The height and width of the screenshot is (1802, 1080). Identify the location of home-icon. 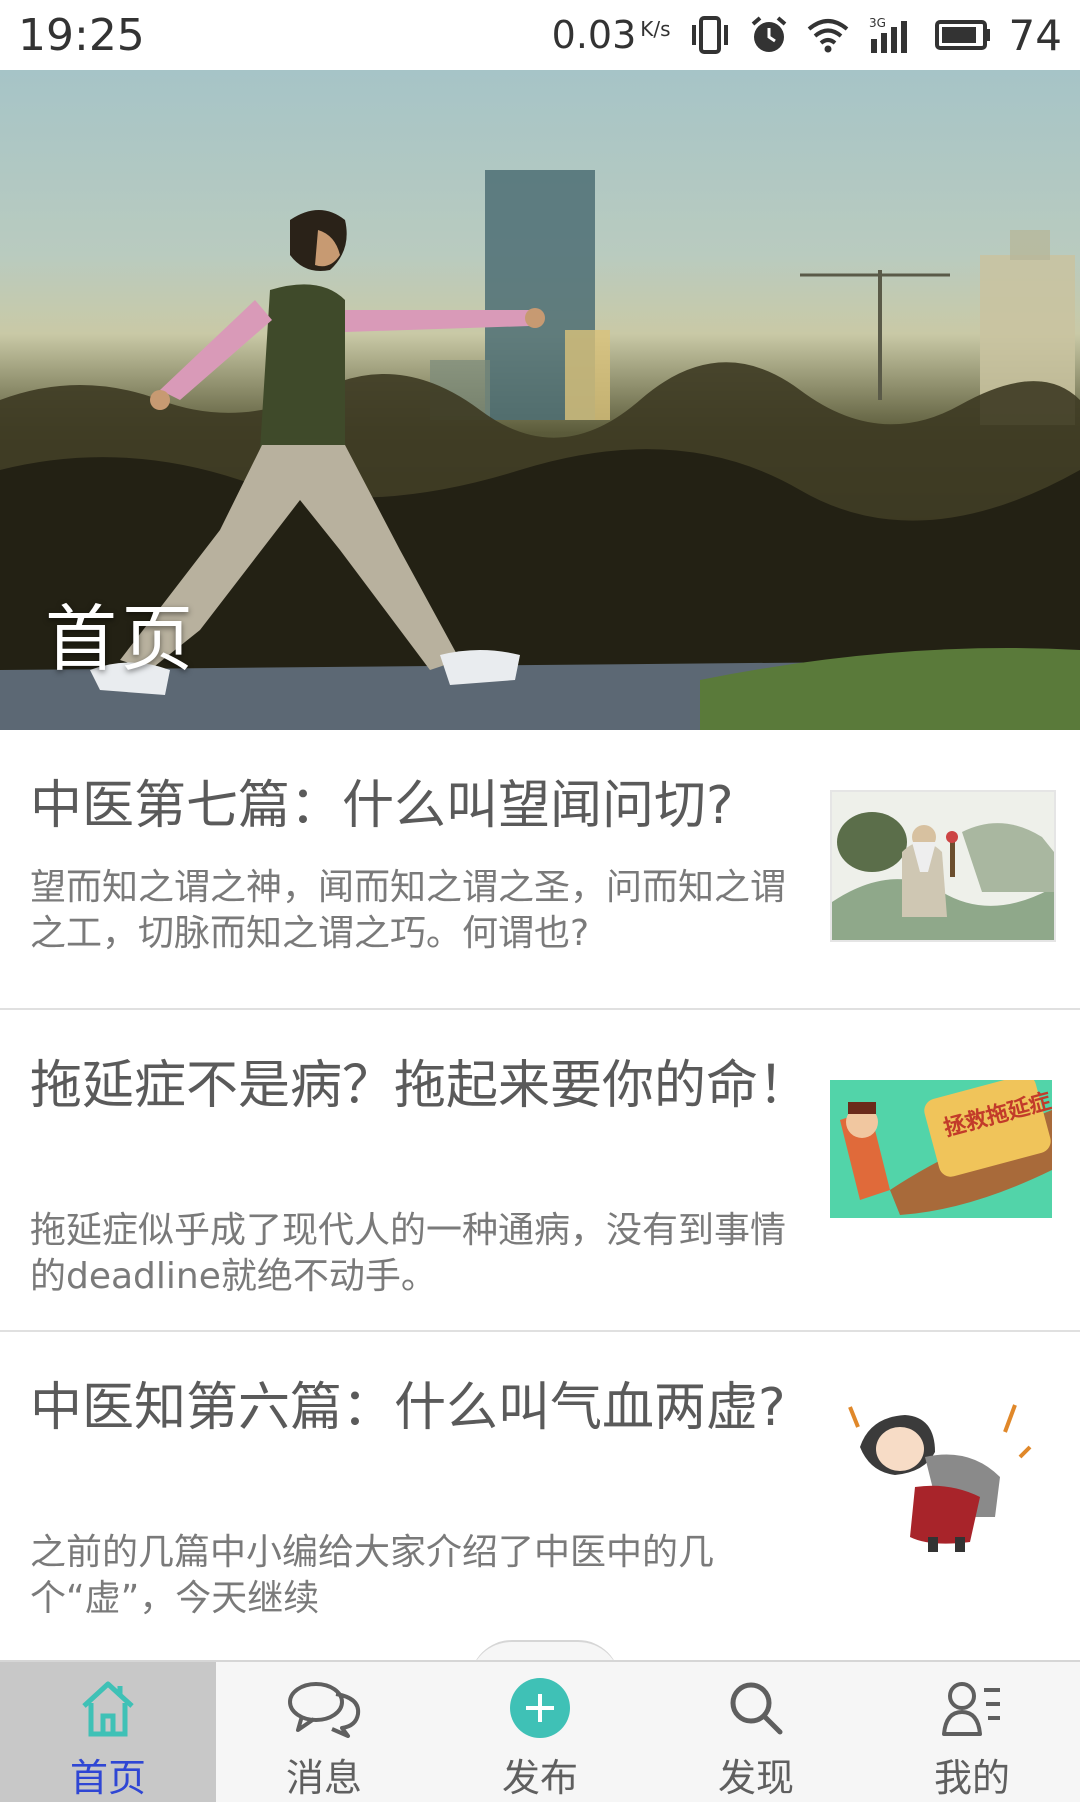
(108, 1707).